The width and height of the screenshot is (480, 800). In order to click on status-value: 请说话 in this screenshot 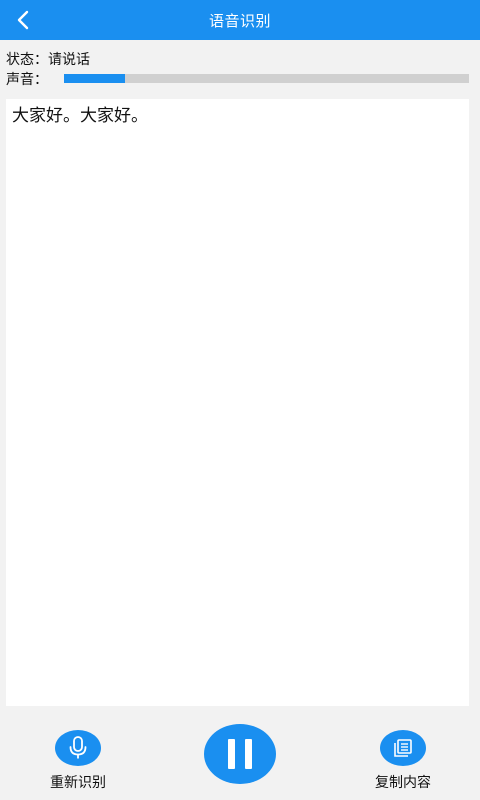, I will do `click(69, 60)`.